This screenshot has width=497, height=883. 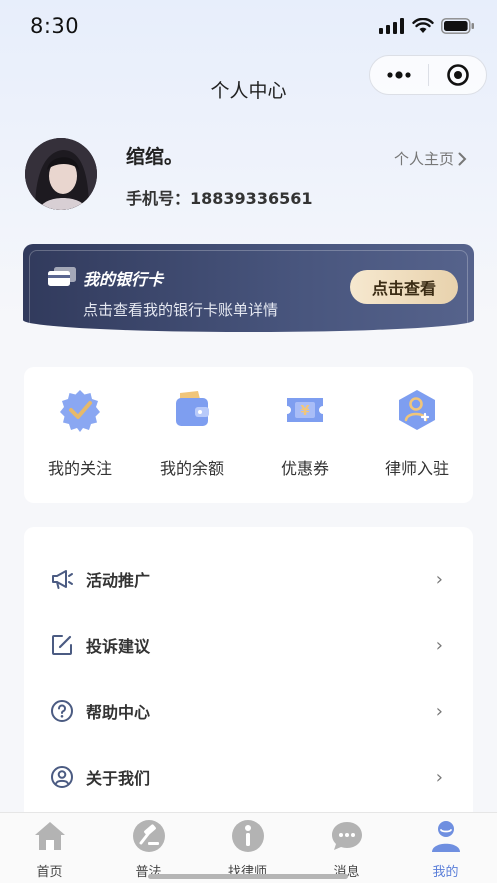 What do you see at coordinates (155, 157) in the screenshot?
I see `user-name: 绾绾。` at bounding box center [155, 157].